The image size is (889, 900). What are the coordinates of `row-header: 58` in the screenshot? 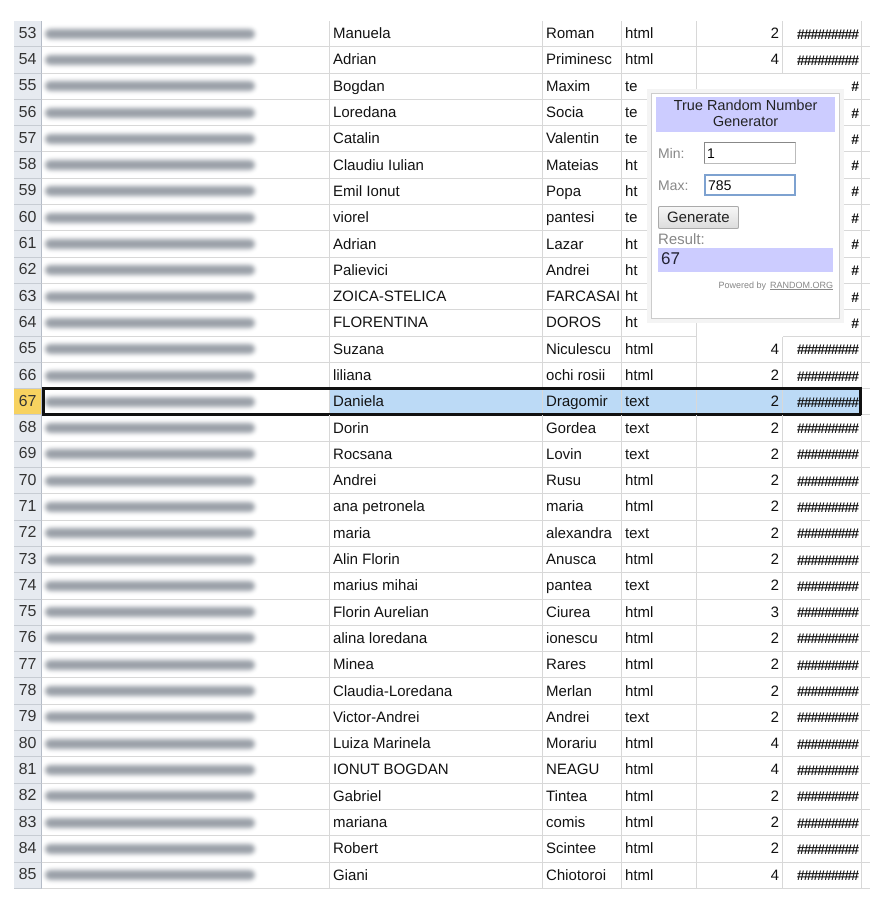 It's located at (28, 165).